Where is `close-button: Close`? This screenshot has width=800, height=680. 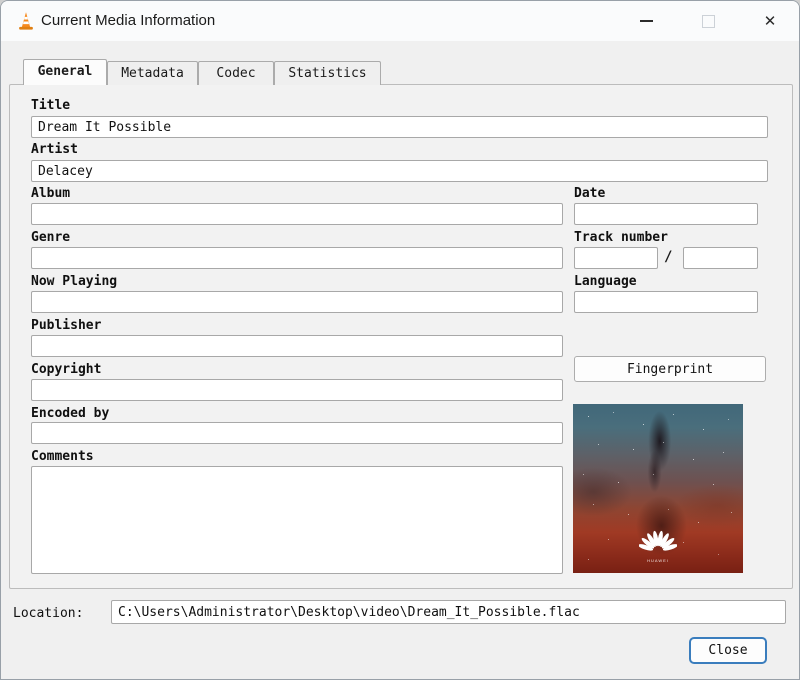
close-button: Close is located at coordinates (728, 650).